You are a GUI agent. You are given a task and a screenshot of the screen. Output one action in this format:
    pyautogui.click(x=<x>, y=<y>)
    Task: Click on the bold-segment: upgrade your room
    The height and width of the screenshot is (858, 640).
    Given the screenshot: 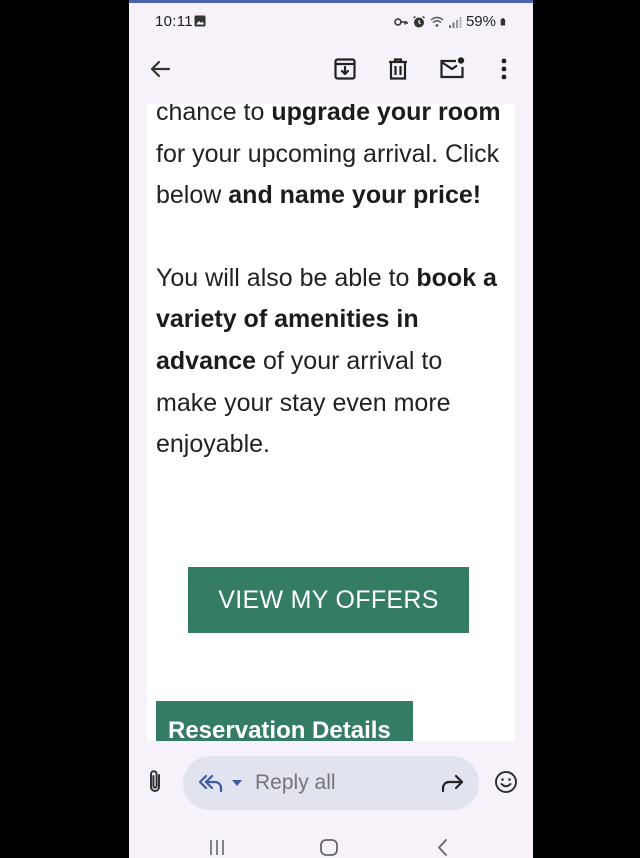 What is the action you would take?
    pyautogui.click(x=386, y=115)
    